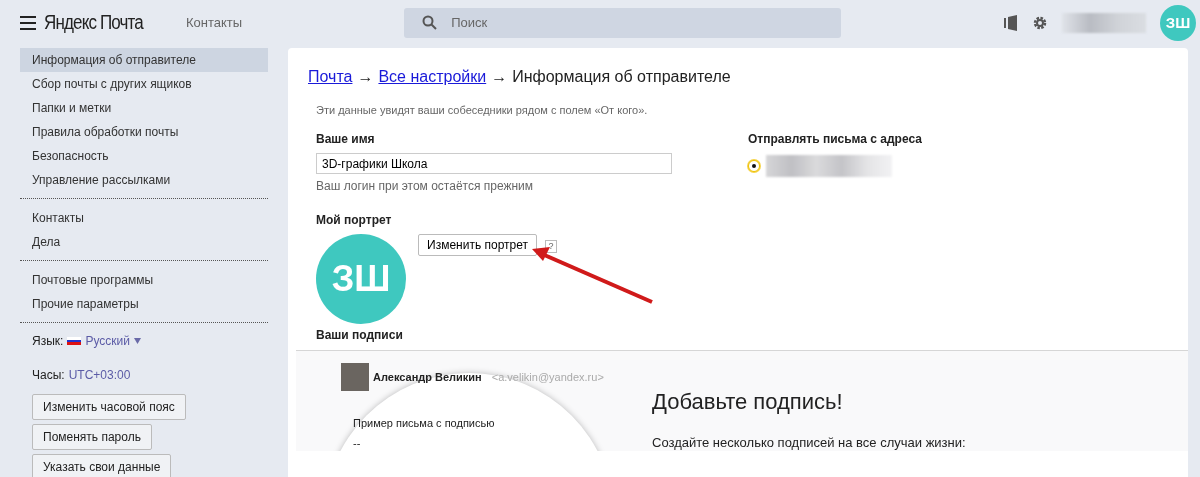 The height and width of the screenshot is (477, 1200). I want to click on promo-title: Добавьте подпись!, so click(748, 402).